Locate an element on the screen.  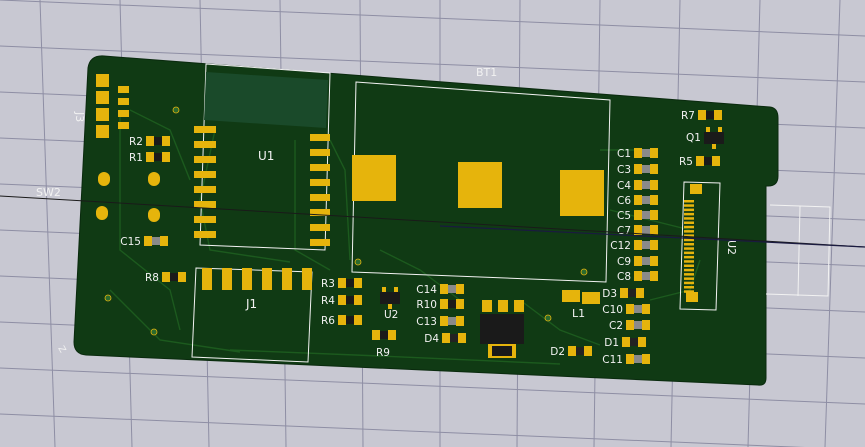
refdes-c8: C8 is located at coordinates (624, 277).